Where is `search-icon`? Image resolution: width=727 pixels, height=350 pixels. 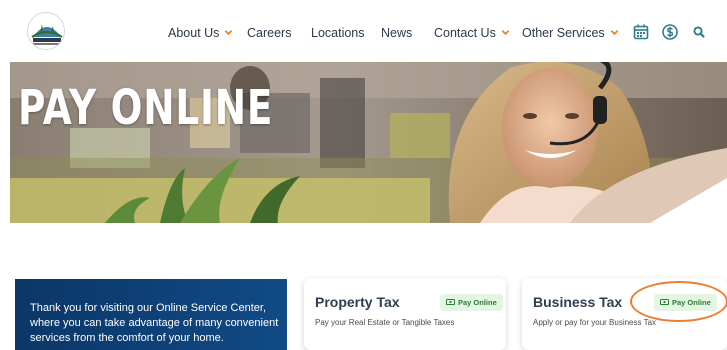
search-icon is located at coordinates (699, 32).